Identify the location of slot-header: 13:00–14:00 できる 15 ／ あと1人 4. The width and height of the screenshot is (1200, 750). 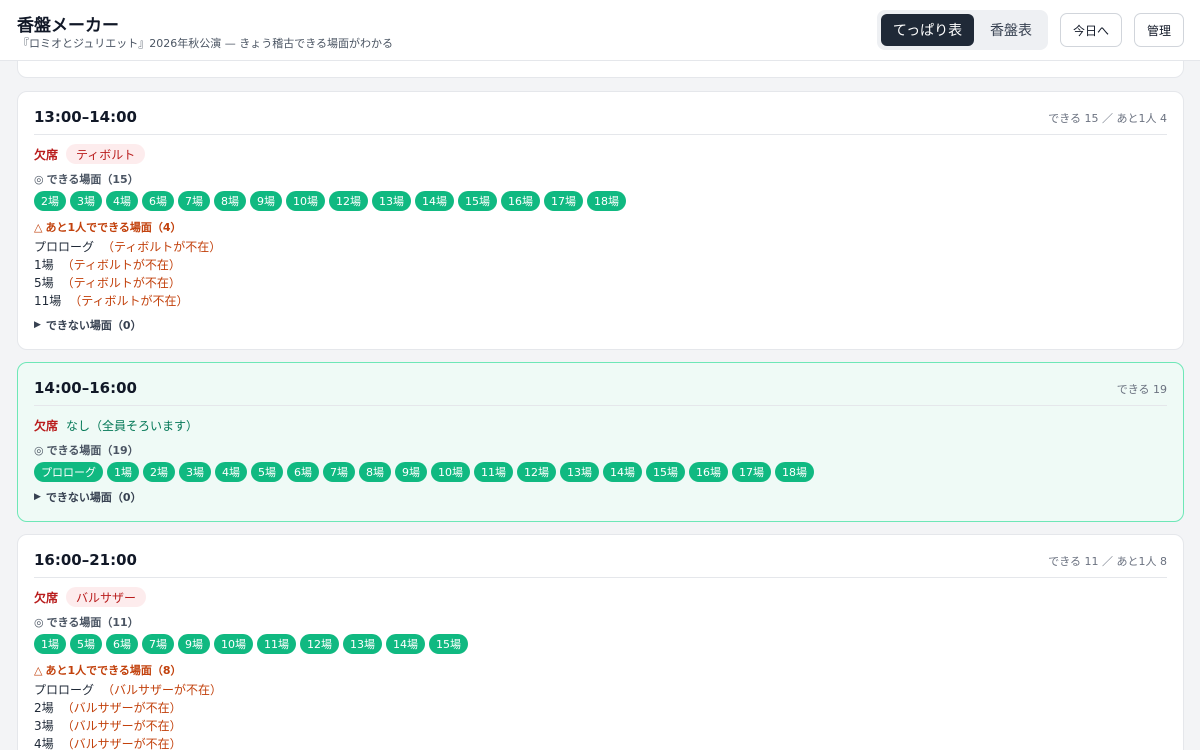
(600, 113).